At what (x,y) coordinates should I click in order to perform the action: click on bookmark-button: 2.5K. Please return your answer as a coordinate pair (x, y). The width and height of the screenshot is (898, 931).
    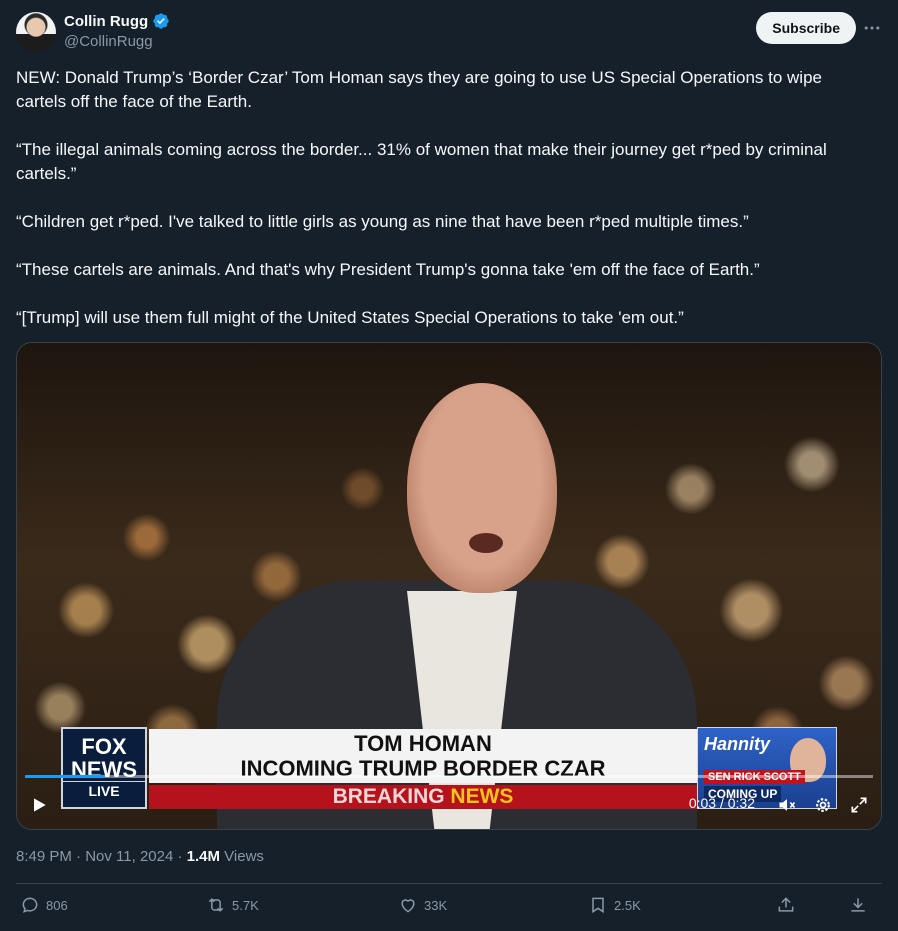
    Looking at the image, I should click on (614, 905).